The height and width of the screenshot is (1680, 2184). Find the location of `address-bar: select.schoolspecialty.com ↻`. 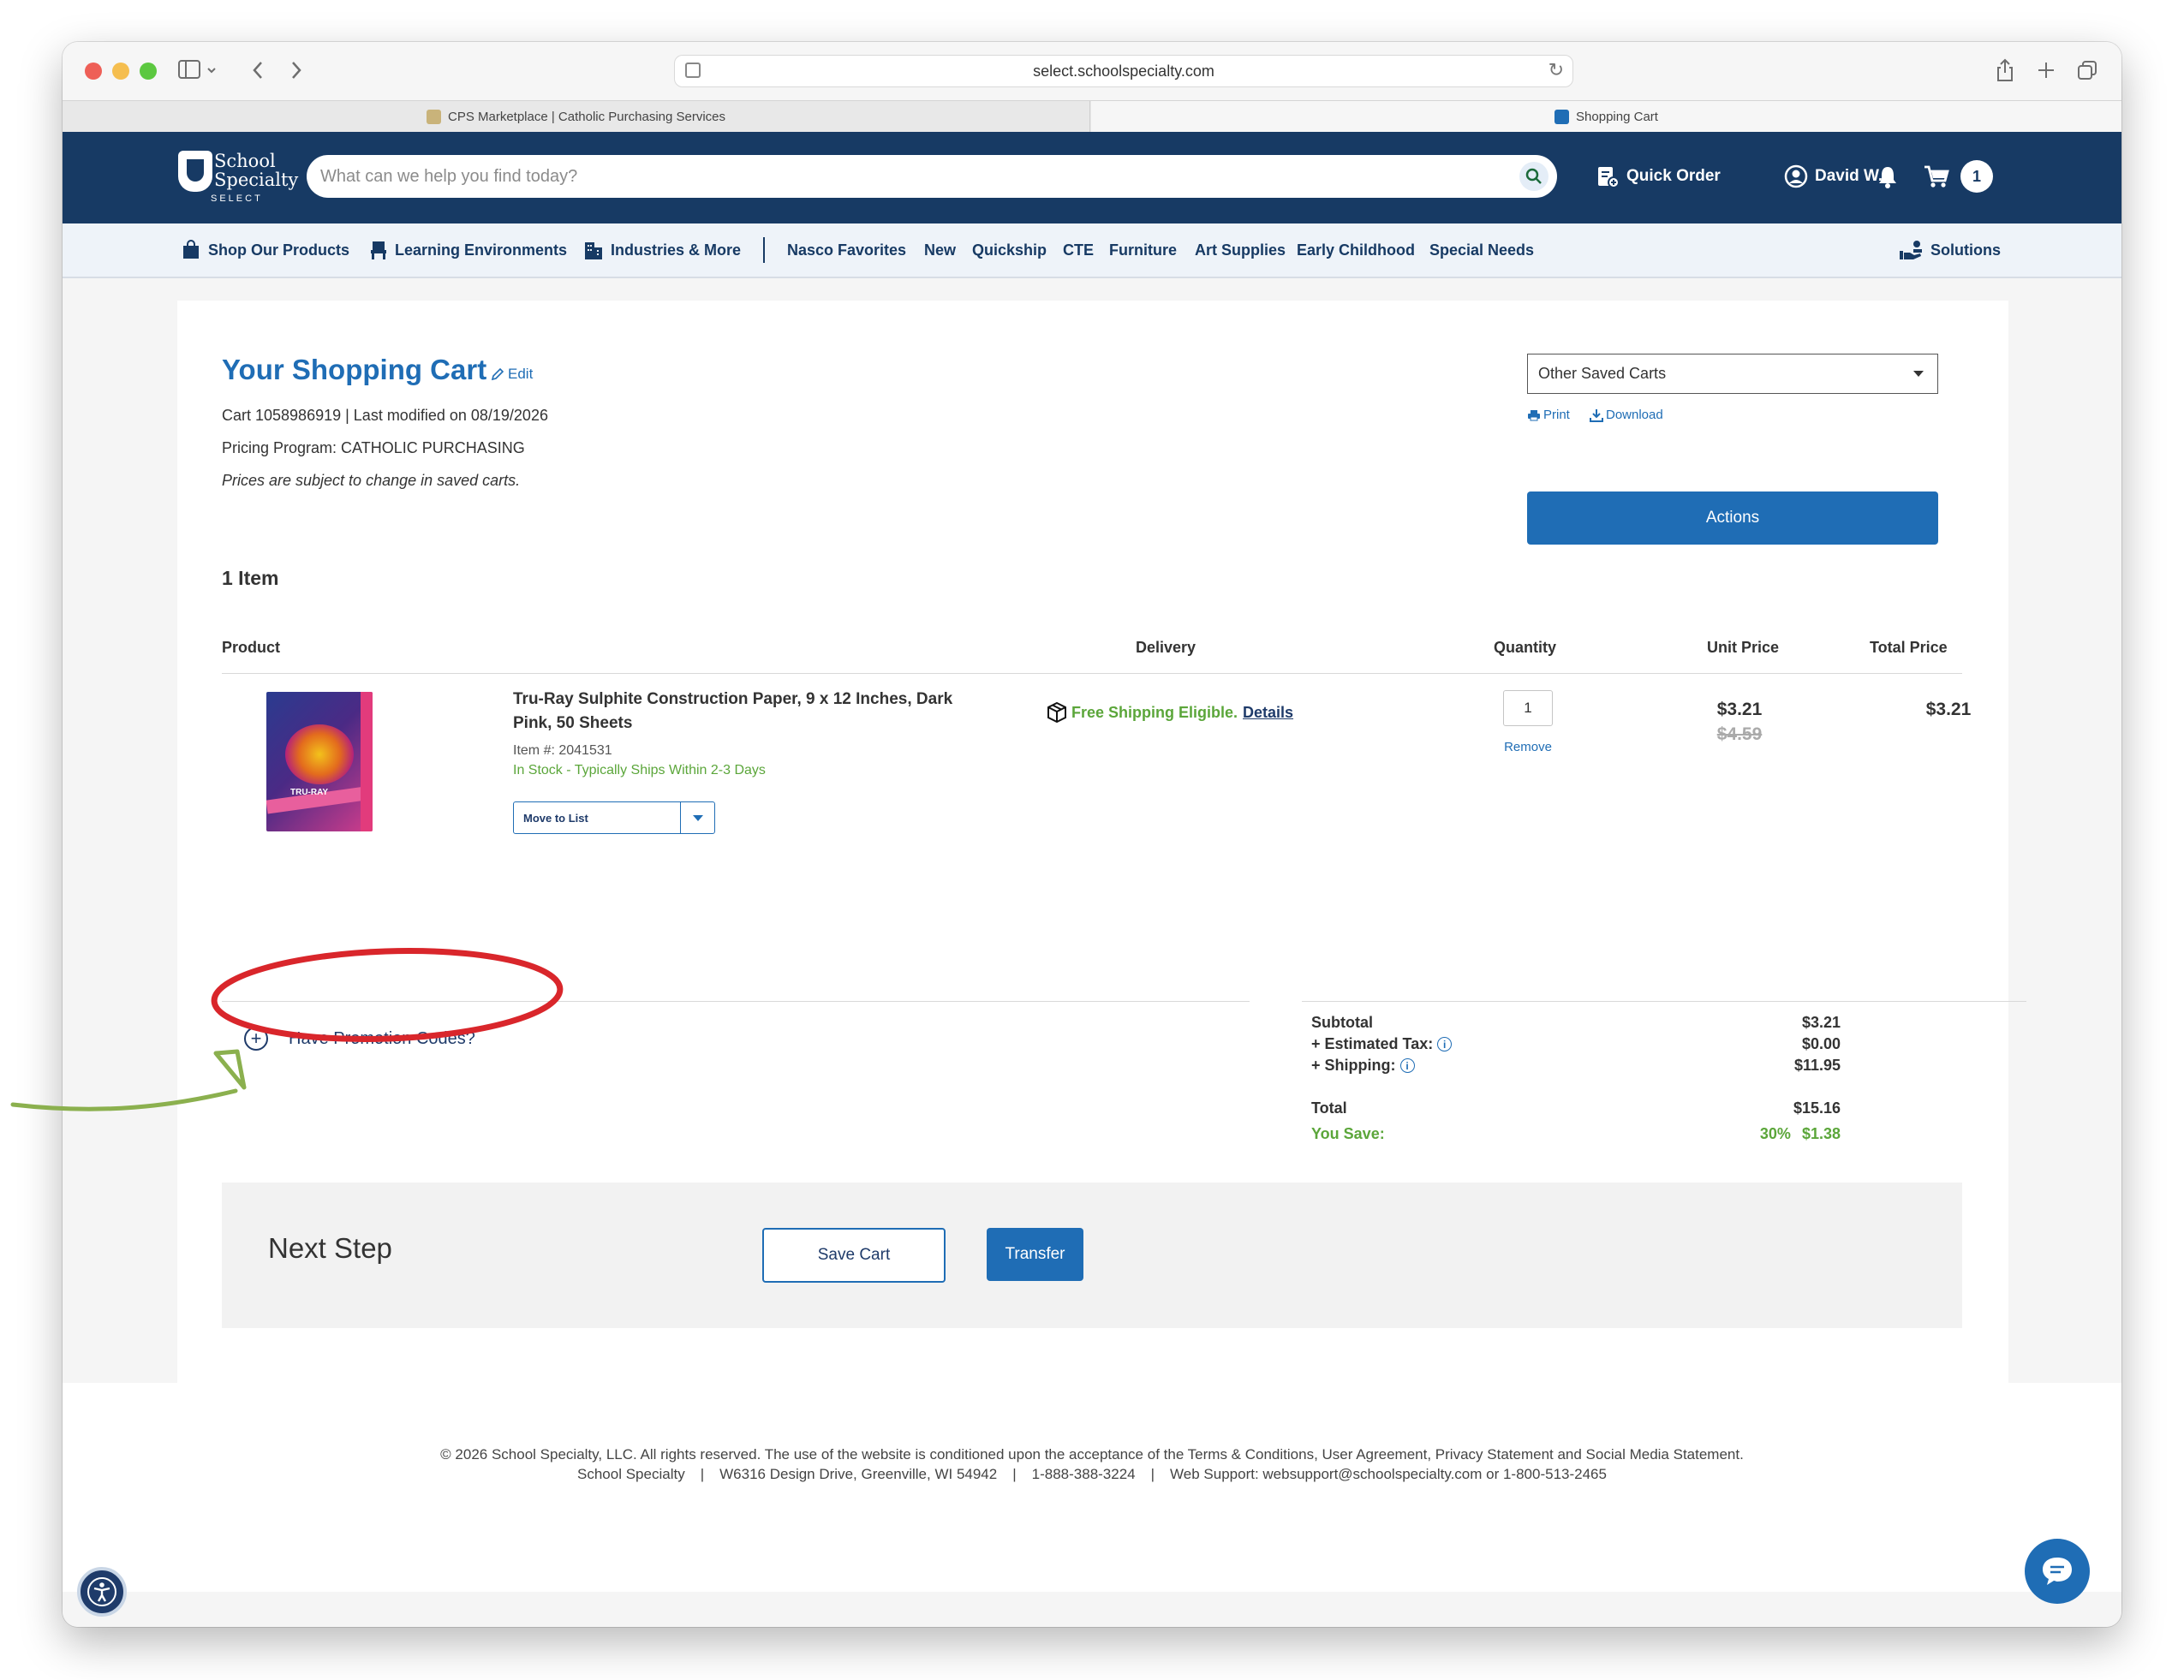

address-bar: select.schoolspecialty.com ↻ is located at coordinates (1123, 71).